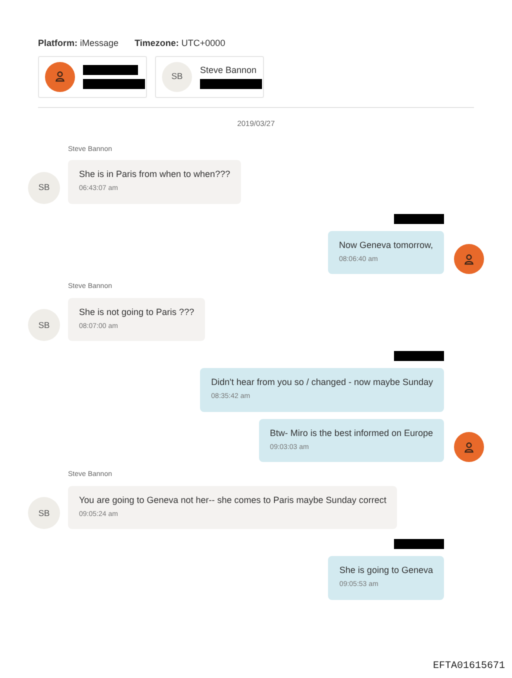 Image resolution: width=512 pixels, height=678 pixels. I want to click on timezone-label: Timezone: UTC+0000, so click(180, 43).